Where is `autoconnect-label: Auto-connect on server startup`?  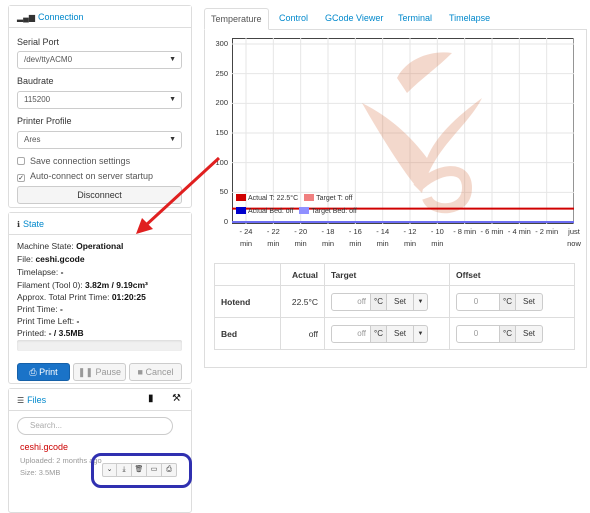 autoconnect-label: Auto-connect on server startup is located at coordinates (92, 176).